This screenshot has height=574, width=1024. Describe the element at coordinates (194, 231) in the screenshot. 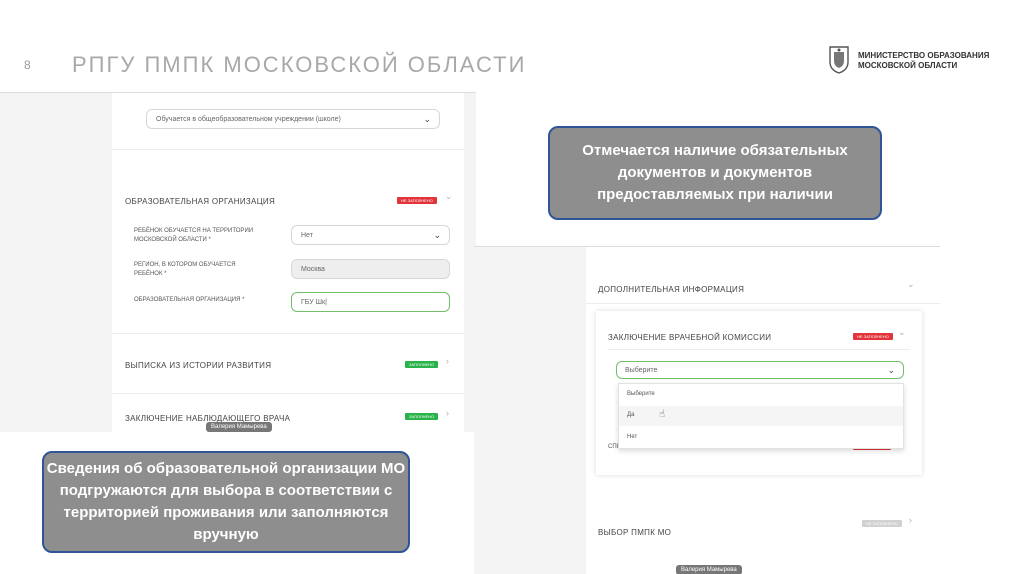

I see `field-label-line: РЕБЁНОК ОБУЧАЕТСЯ НА ТЕРРИТОРИИ` at that location.